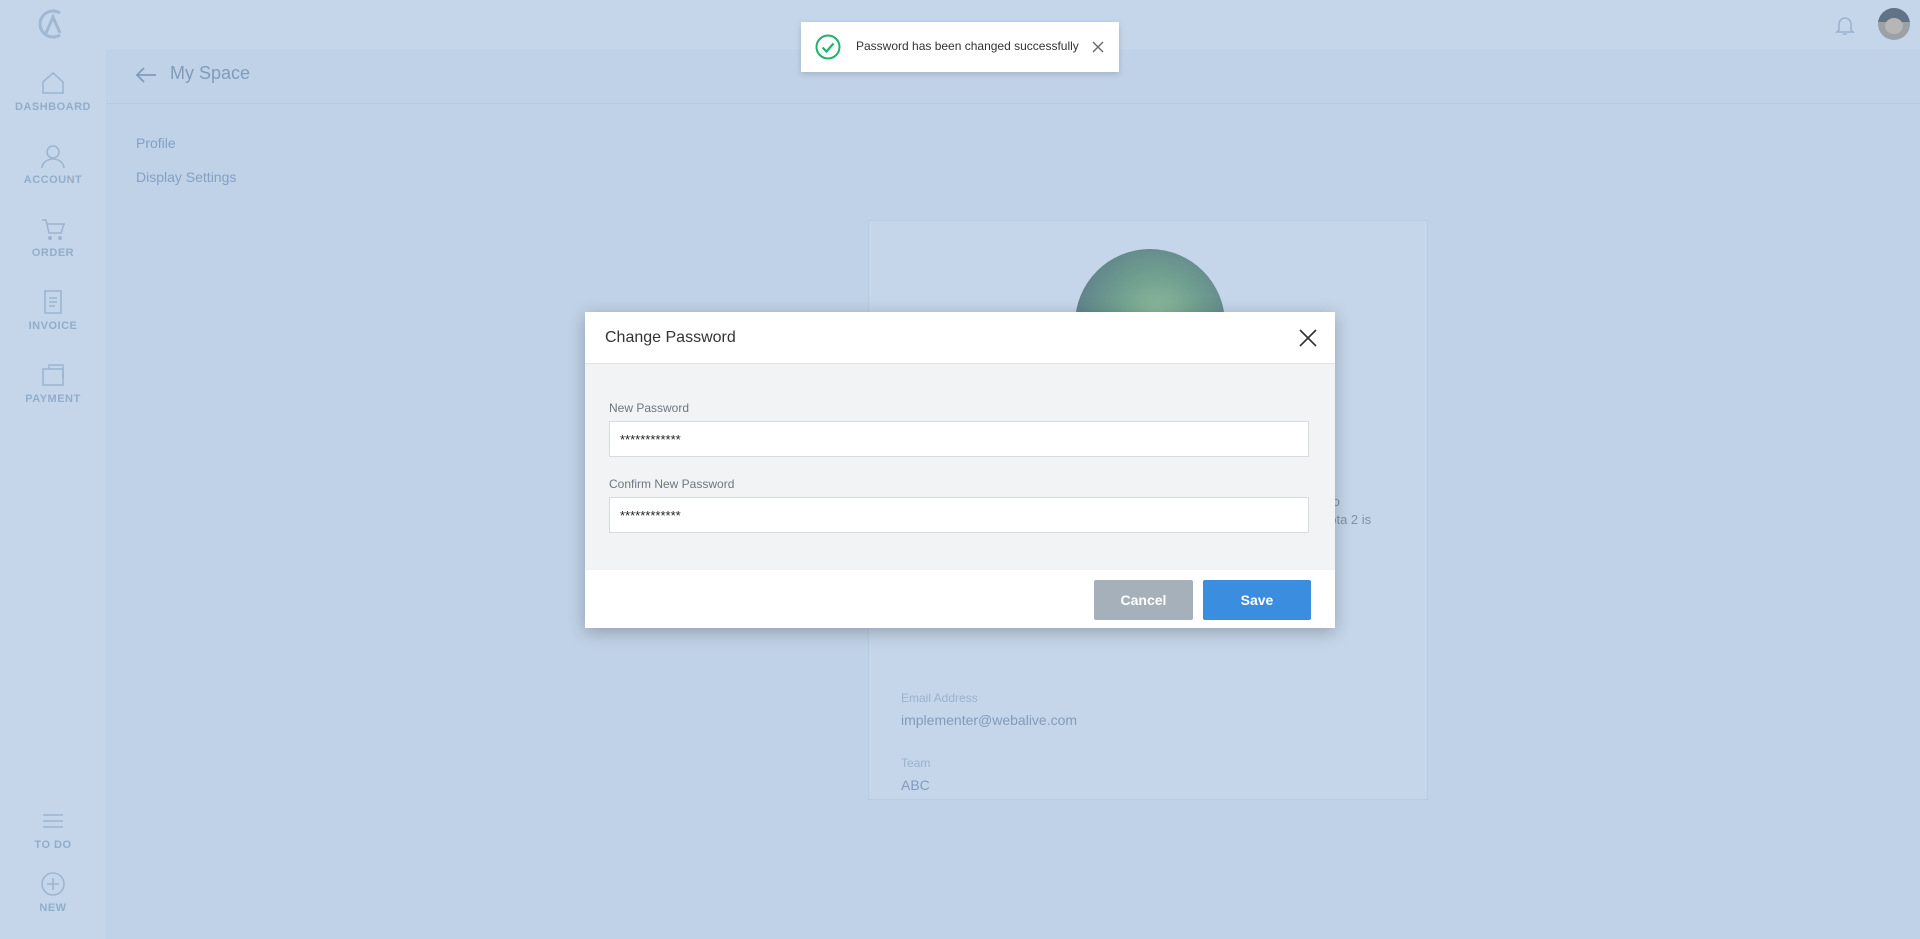 The width and height of the screenshot is (1920, 939). I want to click on new-password-label: New Password, so click(649, 408).